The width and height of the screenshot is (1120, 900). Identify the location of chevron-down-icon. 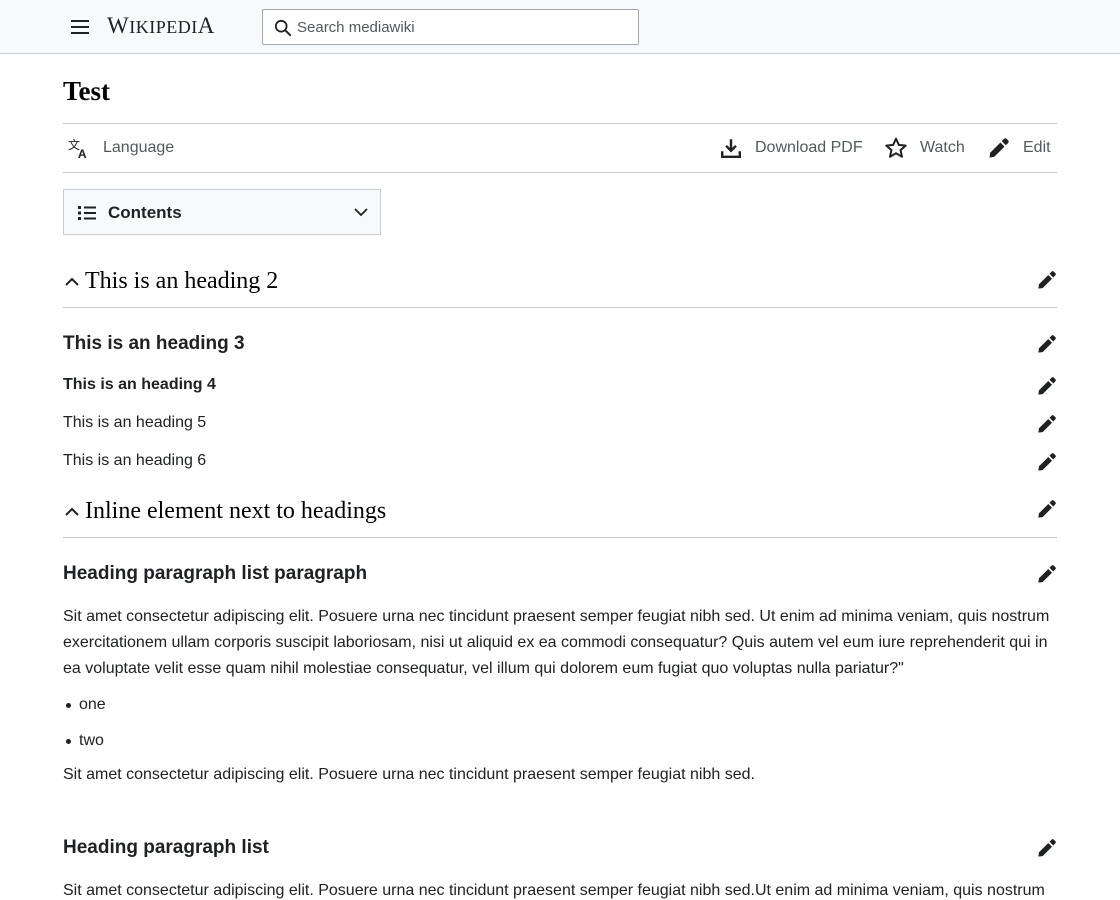
(361, 212).